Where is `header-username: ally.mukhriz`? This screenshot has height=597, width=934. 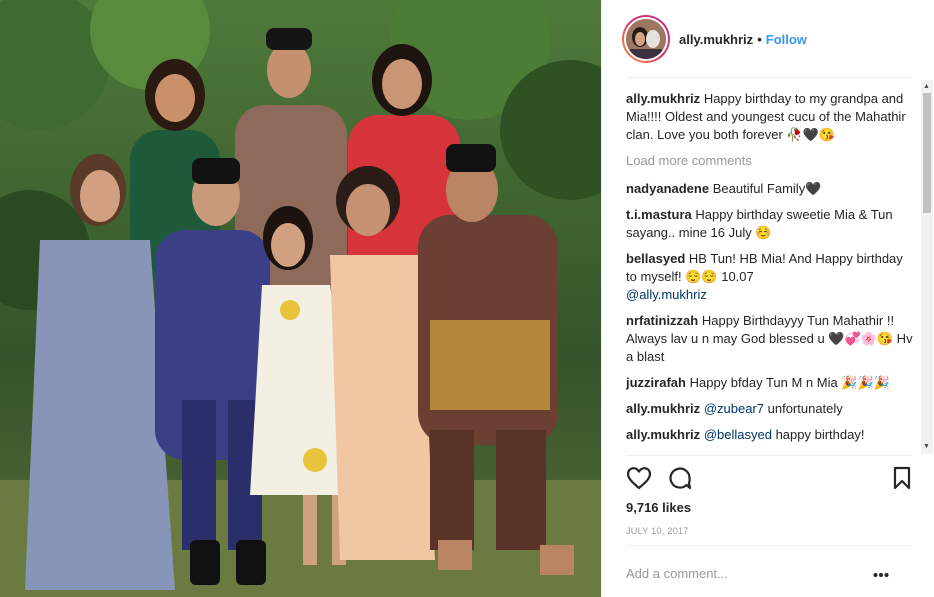 header-username: ally.mukhriz is located at coordinates (716, 39).